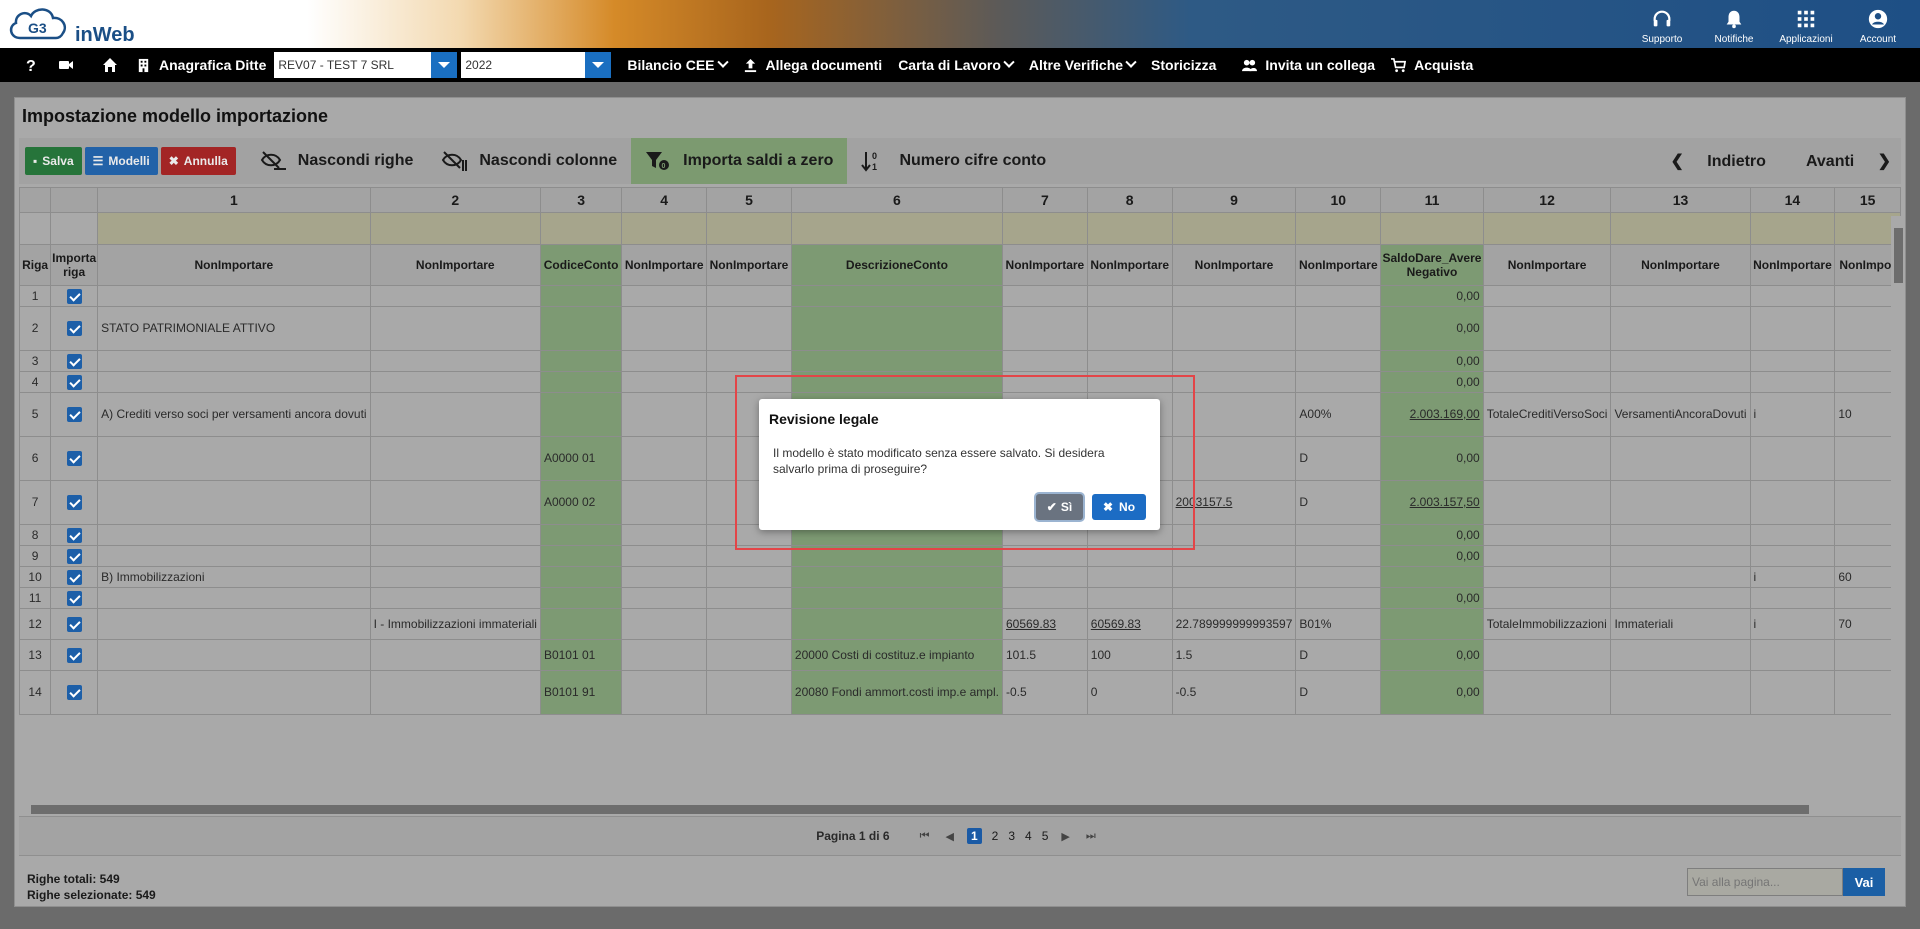 This screenshot has height=929, width=1920. Describe the element at coordinates (739, 161) in the screenshot. I see `import-zero-balances-toggle: 0 Importa saldi a zero` at that location.